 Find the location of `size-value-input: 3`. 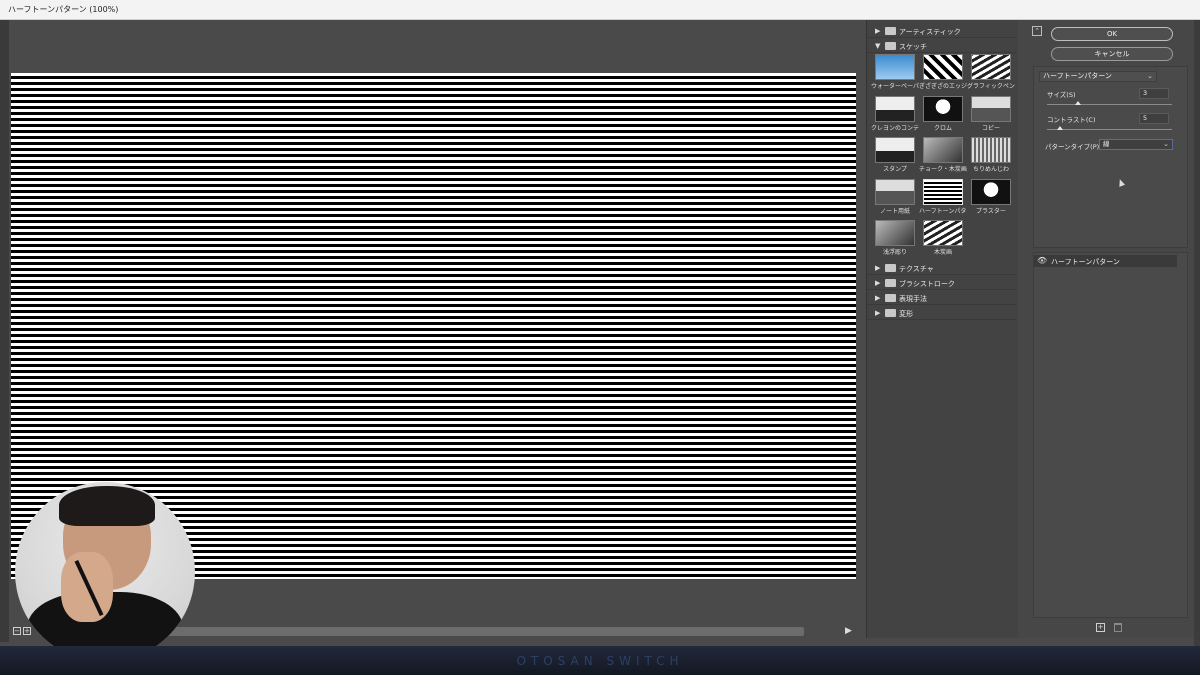

size-value-input: 3 is located at coordinates (1154, 93).